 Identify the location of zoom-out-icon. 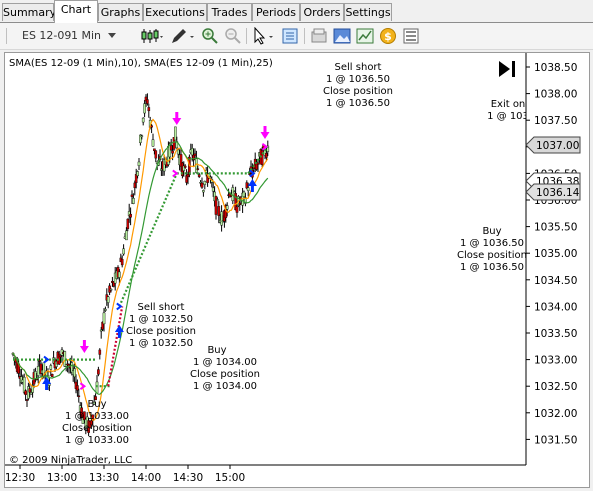
(233, 36).